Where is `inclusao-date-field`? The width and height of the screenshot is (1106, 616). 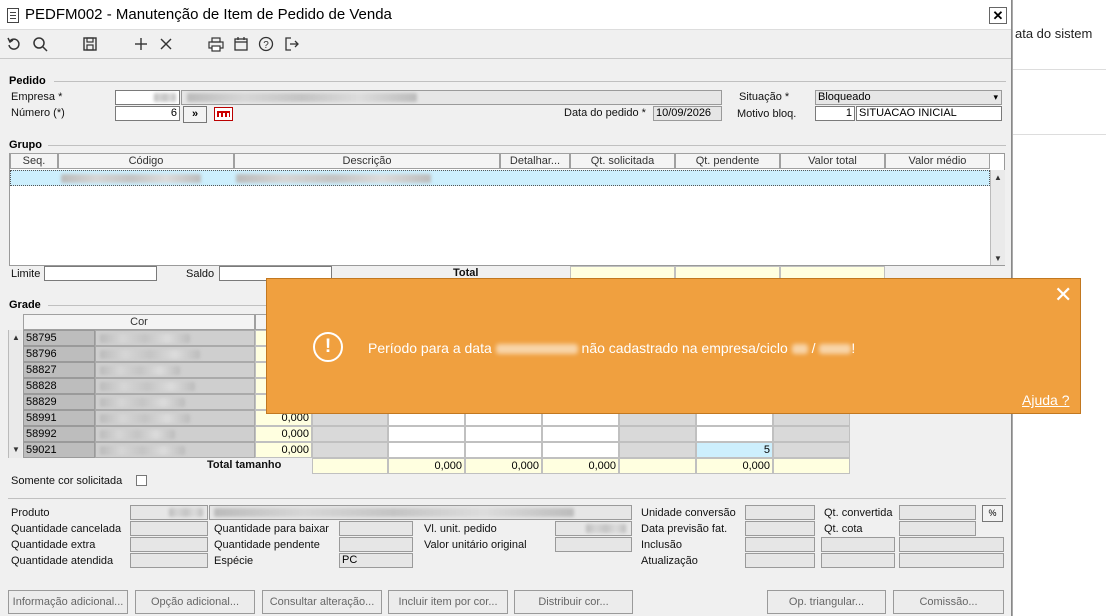 inclusao-date-field is located at coordinates (780, 544).